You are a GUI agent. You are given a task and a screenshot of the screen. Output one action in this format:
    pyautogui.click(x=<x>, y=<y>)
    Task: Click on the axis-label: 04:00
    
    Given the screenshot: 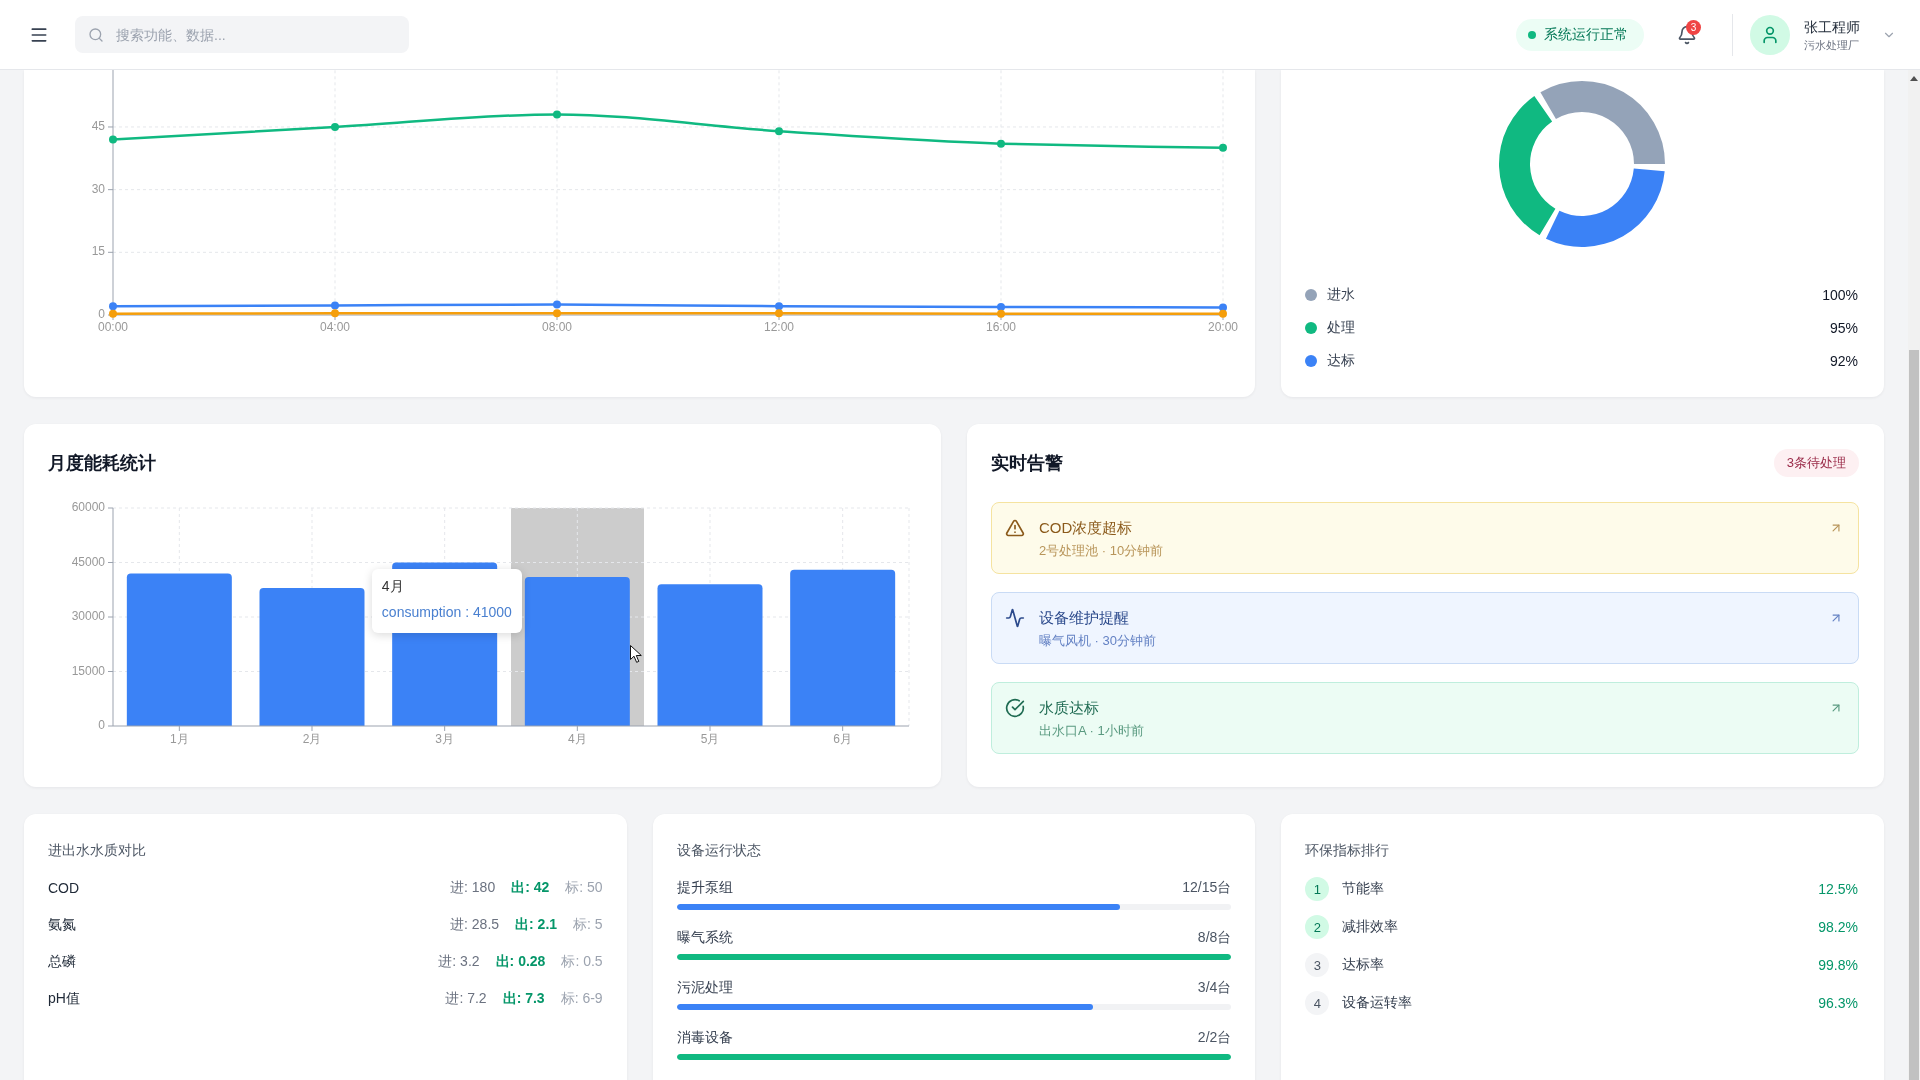 What is the action you would take?
    pyautogui.click(x=335, y=327)
    